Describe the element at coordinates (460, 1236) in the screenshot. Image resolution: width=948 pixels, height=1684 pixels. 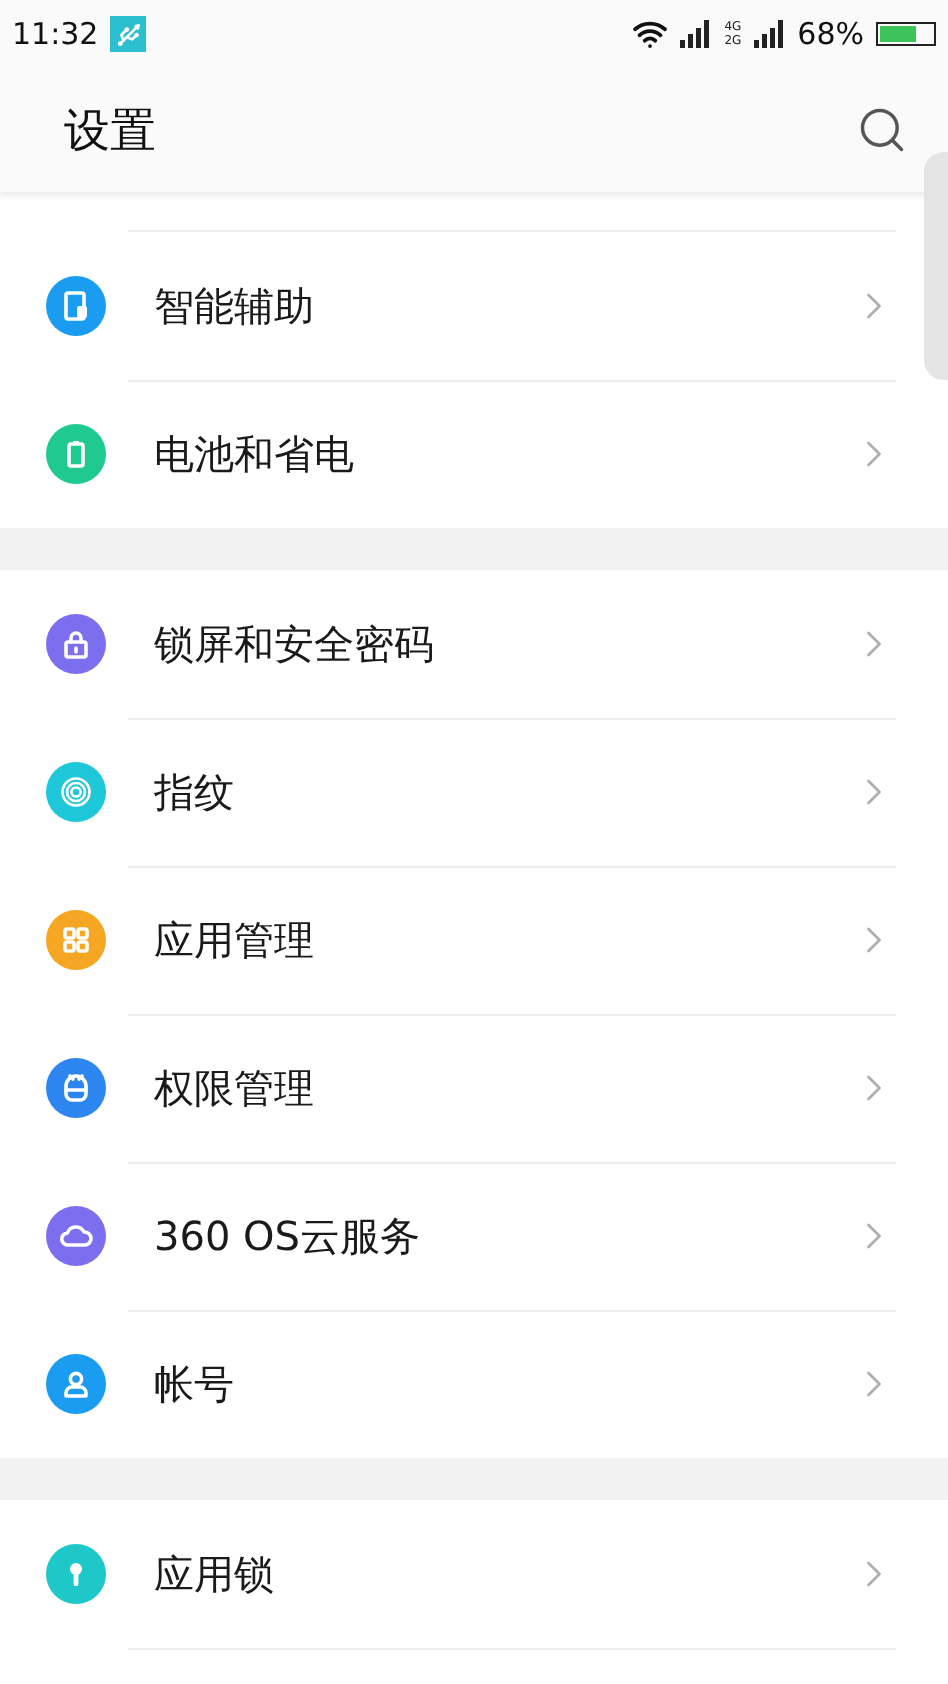
I see `settings-item: 360 OS云服务` at that location.